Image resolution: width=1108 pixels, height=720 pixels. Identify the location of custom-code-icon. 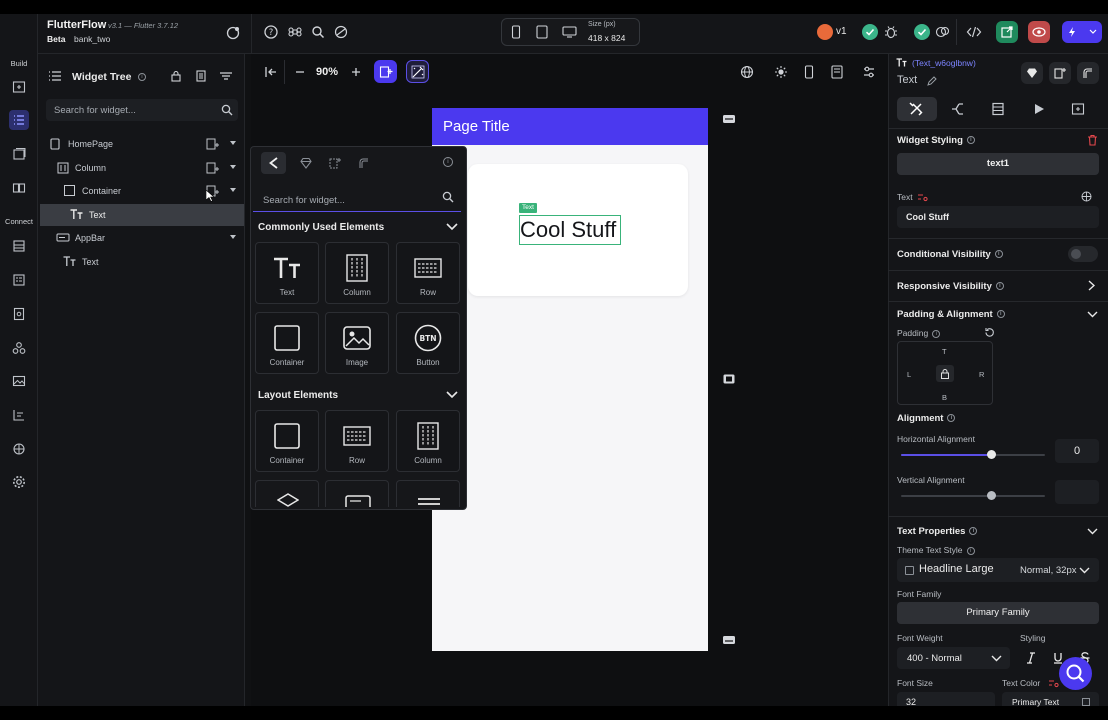
(19, 415).